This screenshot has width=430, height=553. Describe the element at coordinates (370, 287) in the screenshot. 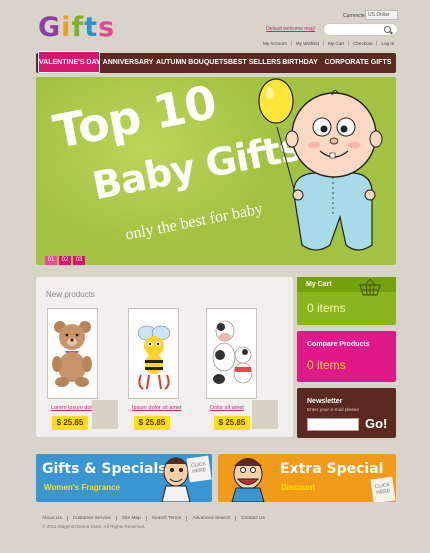

I see `basket-icon` at that location.